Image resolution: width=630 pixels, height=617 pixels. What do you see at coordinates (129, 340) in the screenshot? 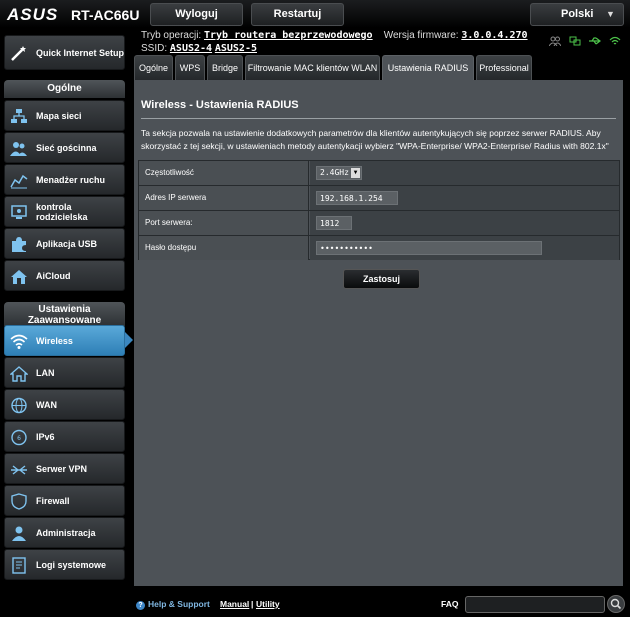
I see `active-item-arrow` at bounding box center [129, 340].